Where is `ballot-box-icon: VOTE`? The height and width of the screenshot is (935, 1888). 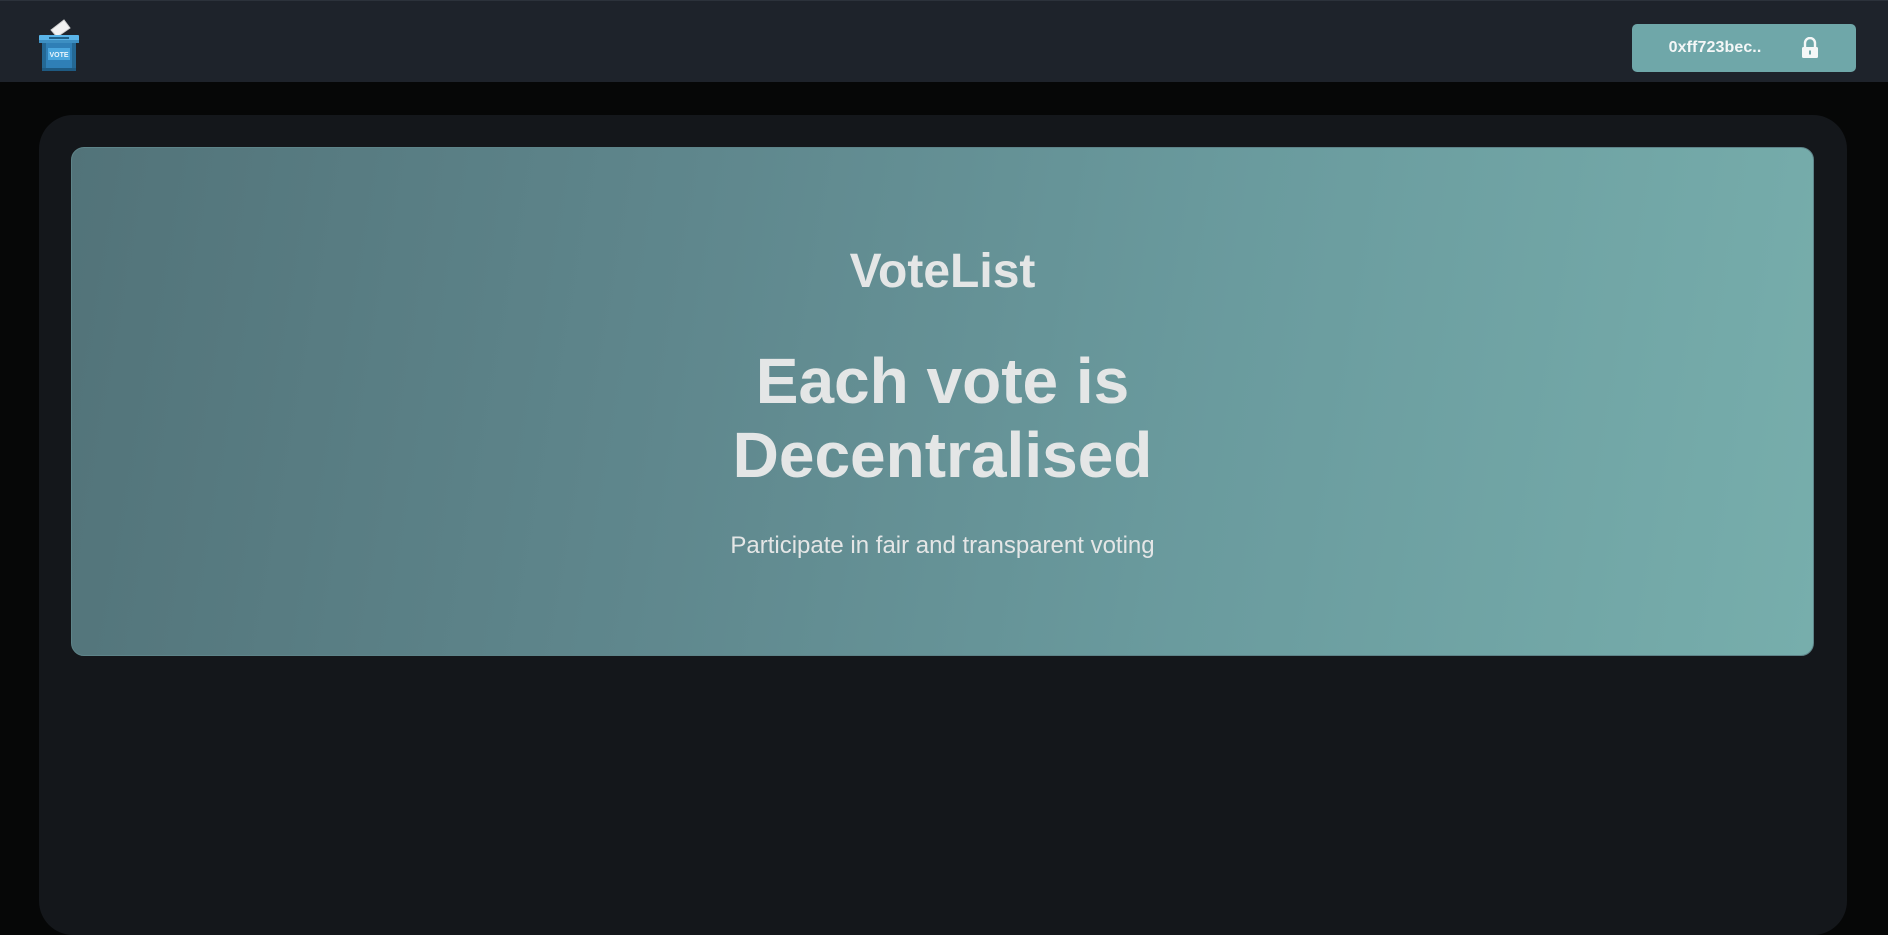 ballot-box-icon: VOTE is located at coordinates (59, 46).